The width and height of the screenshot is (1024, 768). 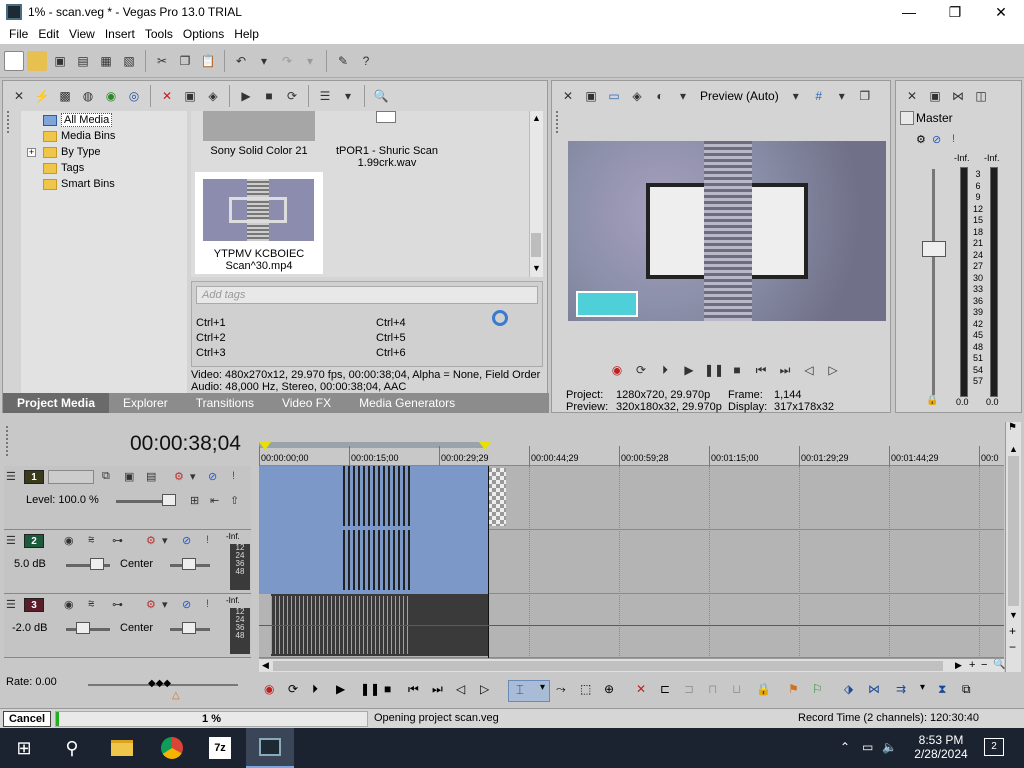 What do you see at coordinates (874, 689) in the screenshot?
I see `auto-crossfade-icon: ⋈` at bounding box center [874, 689].